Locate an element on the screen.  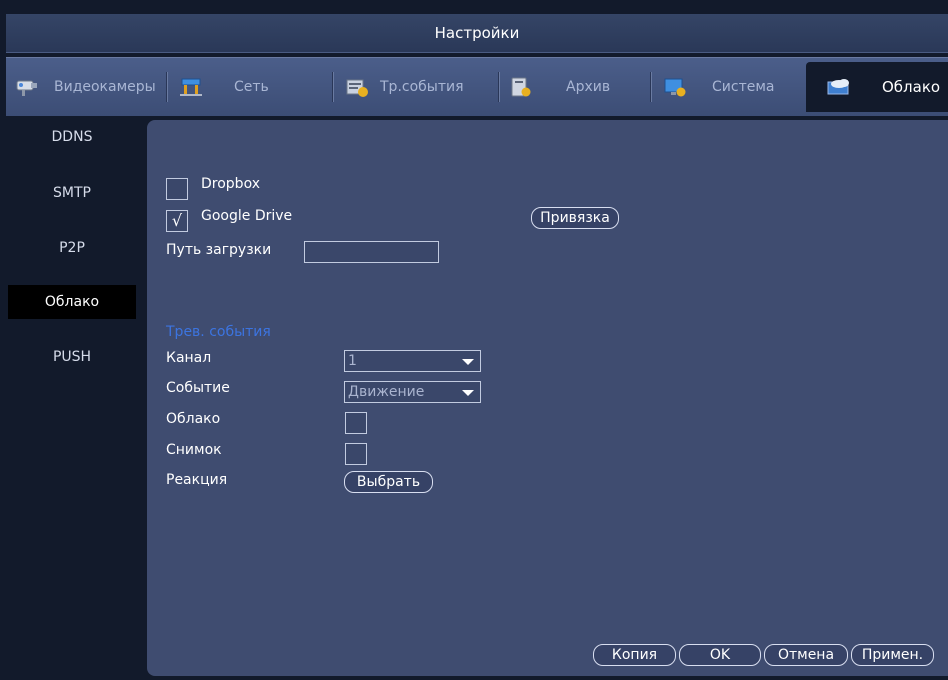
alarm-events-icon is located at coordinates (357, 88).